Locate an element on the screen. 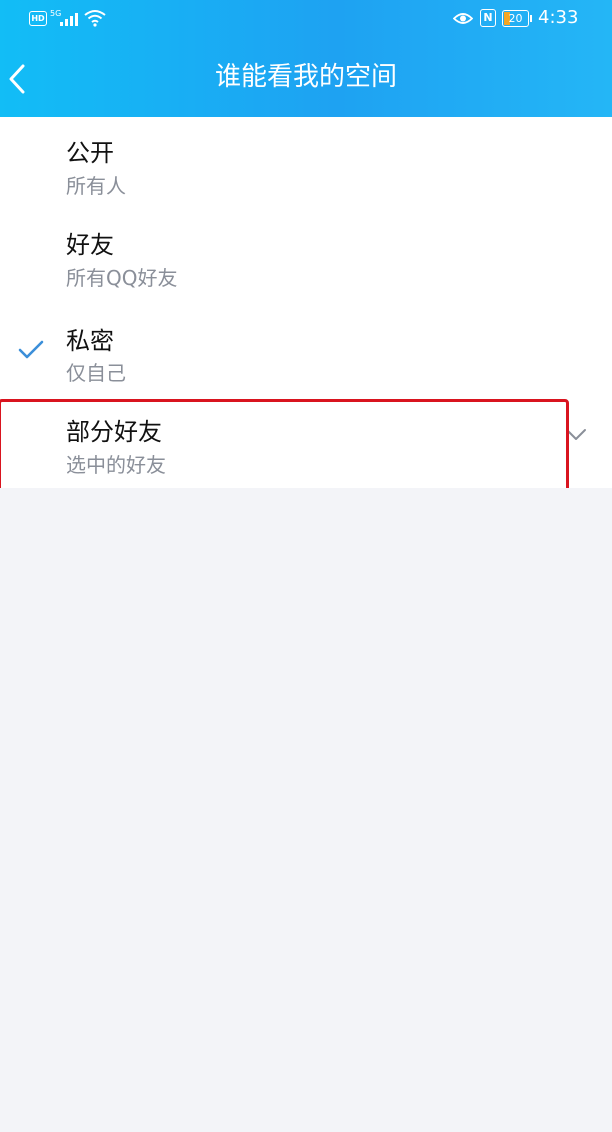 The width and height of the screenshot is (612, 1132). option-title: 公开 is located at coordinates (90, 153).